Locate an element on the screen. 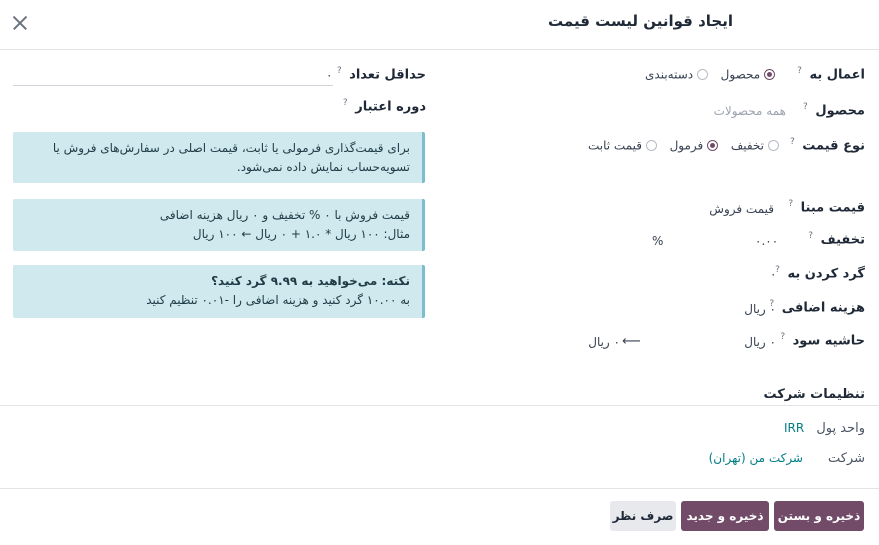 The image size is (879, 545). price-type-radio-group: تخفیف فرمول قیمت ثابت is located at coordinates (684, 145).